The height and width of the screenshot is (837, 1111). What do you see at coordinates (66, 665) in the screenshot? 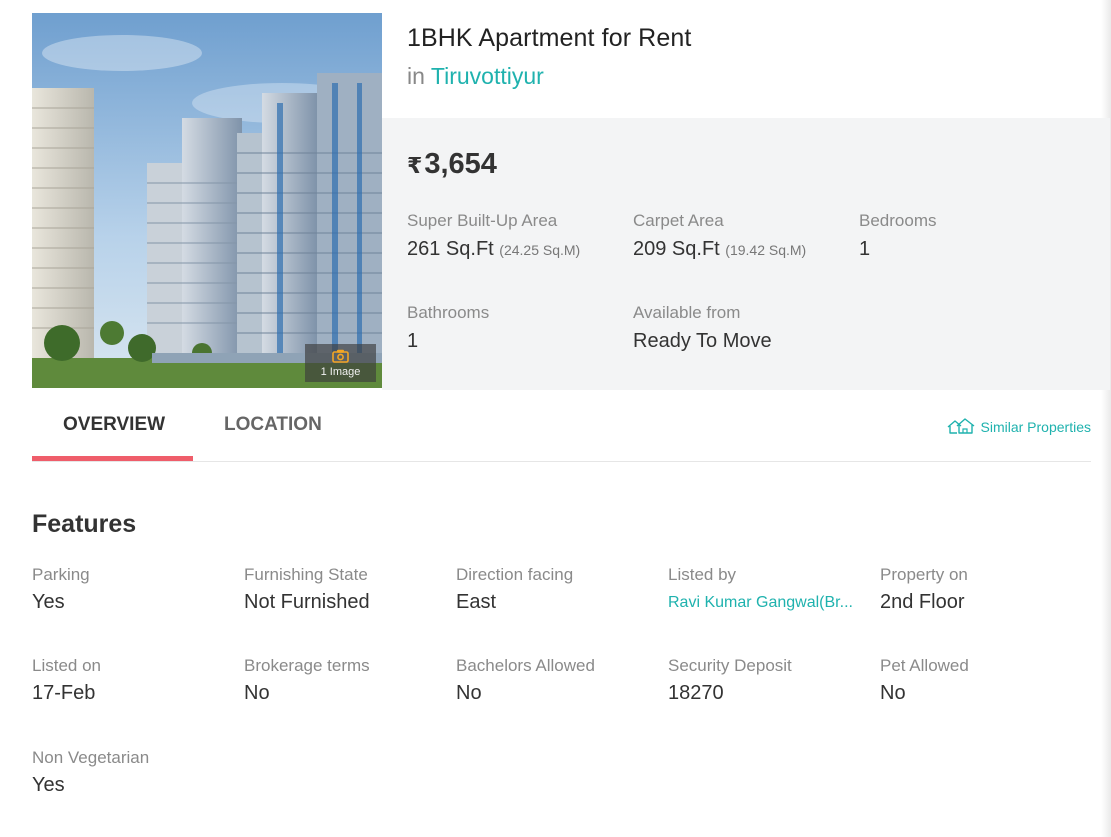
I see `feature-label: Listed on` at bounding box center [66, 665].